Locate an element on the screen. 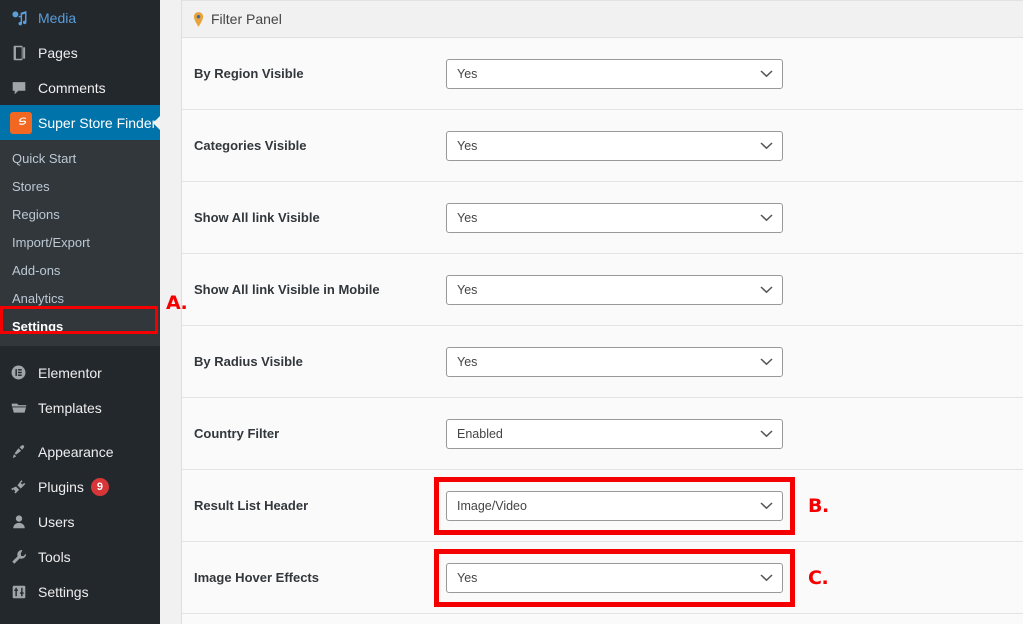 This screenshot has height=624, width=1023. setting-row: Show All link Visible Yes is located at coordinates (602, 218).